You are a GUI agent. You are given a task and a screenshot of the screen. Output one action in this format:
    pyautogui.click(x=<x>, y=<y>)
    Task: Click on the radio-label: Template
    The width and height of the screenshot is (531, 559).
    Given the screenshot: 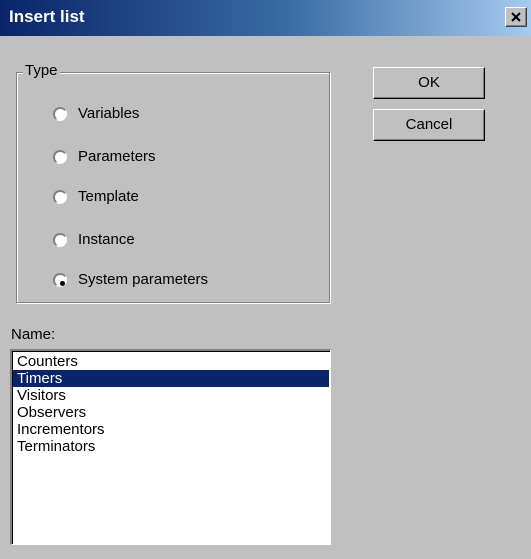 What is the action you would take?
    pyautogui.click(x=108, y=196)
    